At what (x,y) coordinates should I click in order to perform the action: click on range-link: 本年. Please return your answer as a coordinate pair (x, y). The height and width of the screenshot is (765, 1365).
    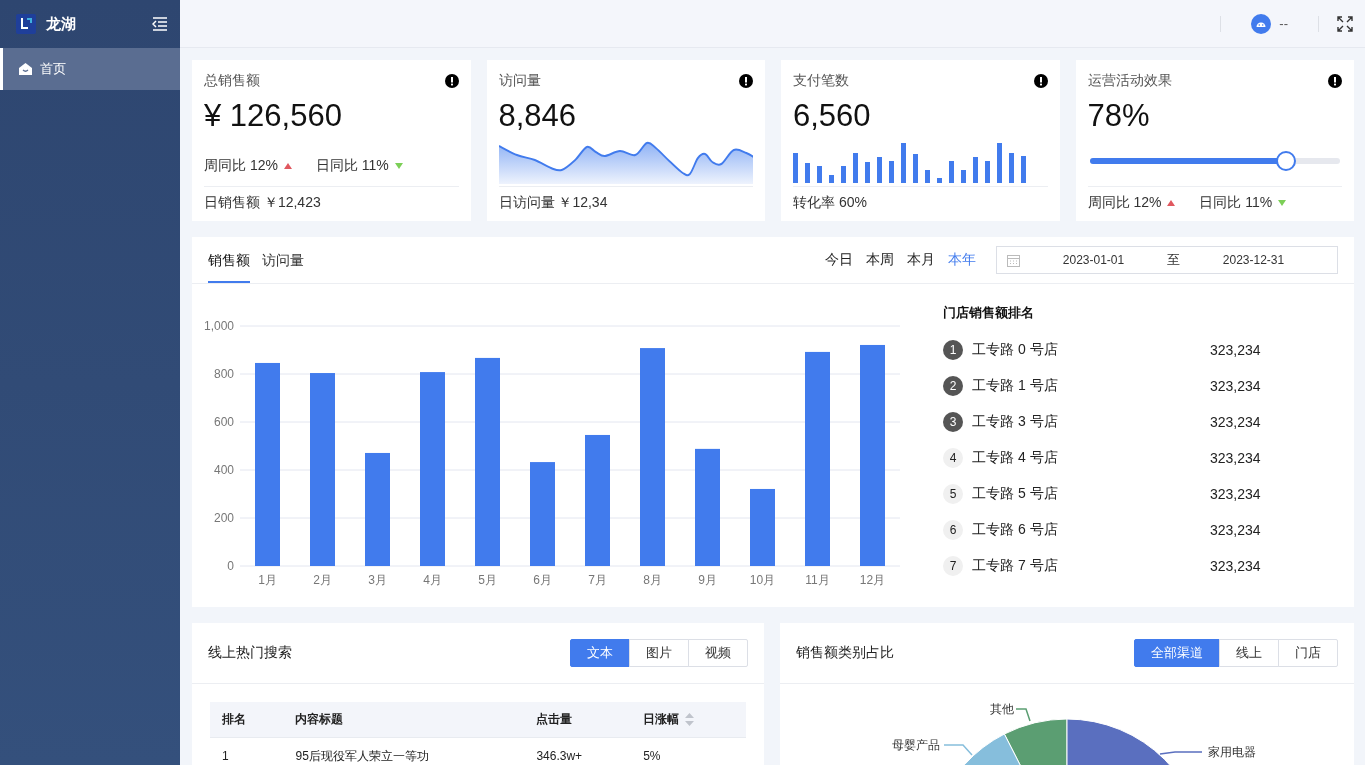
    Looking at the image, I should click on (962, 260).